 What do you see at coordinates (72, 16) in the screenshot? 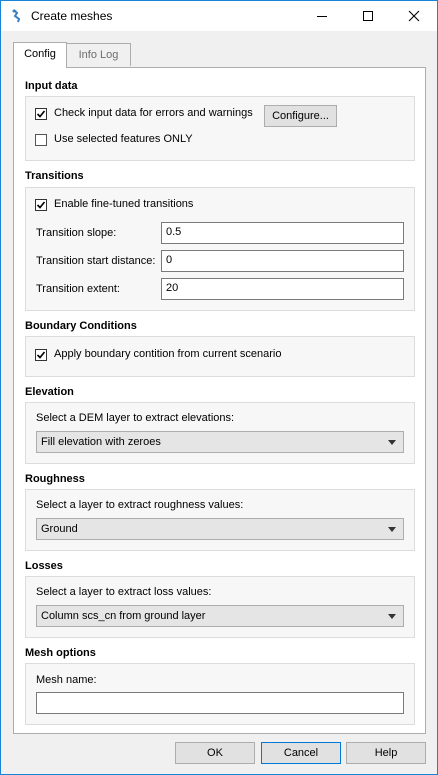
I see `window-title: Create meshes` at bounding box center [72, 16].